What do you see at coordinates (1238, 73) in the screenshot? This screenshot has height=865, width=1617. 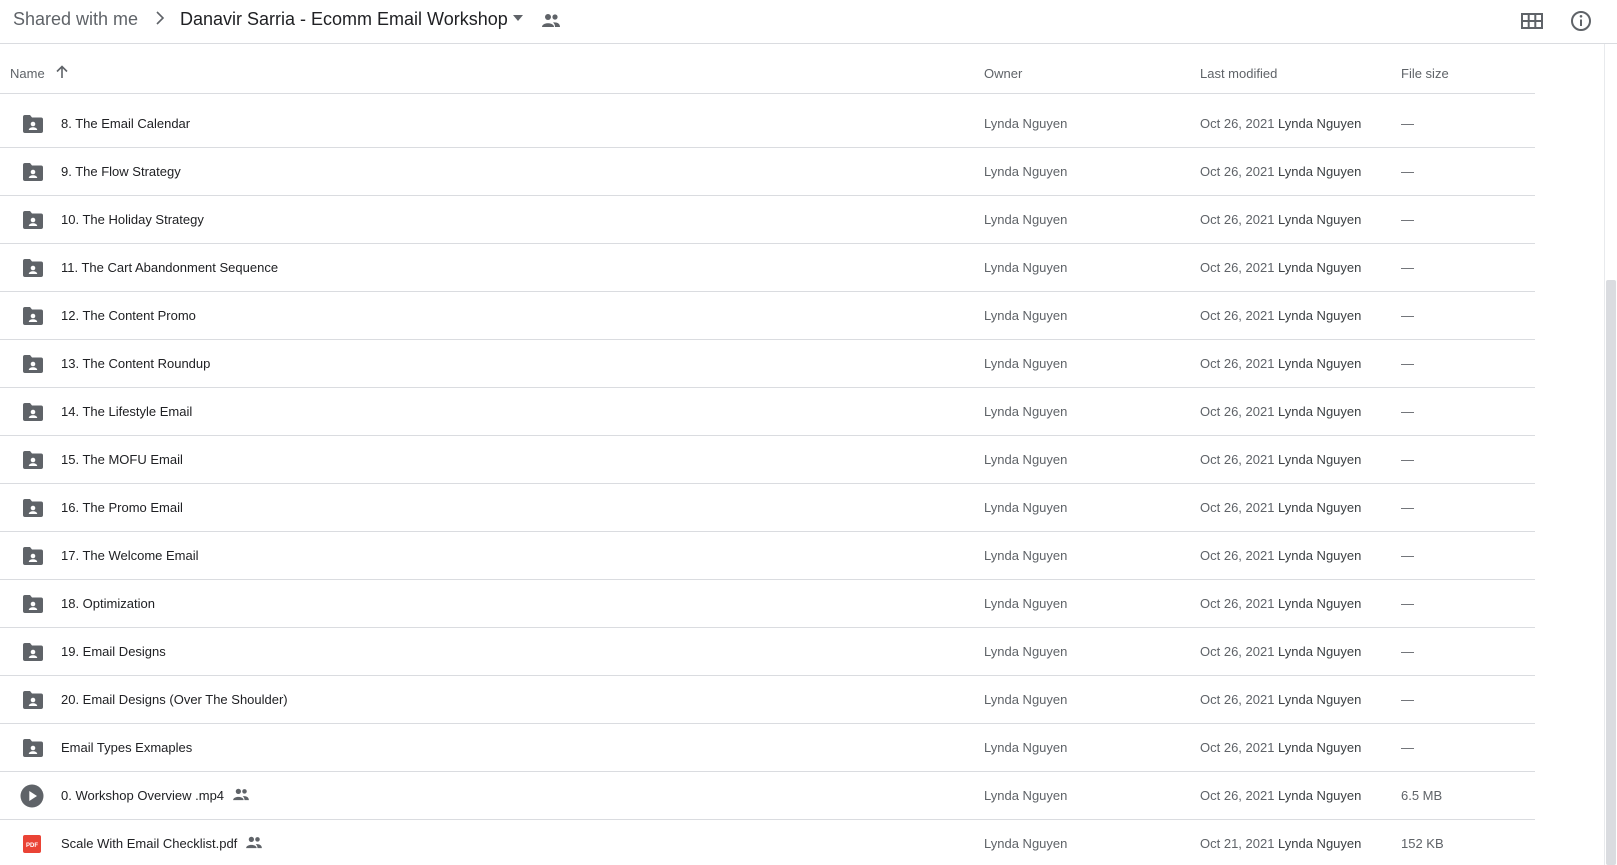 I see `column-header-last-modified: Last modified` at bounding box center [1238, 73].